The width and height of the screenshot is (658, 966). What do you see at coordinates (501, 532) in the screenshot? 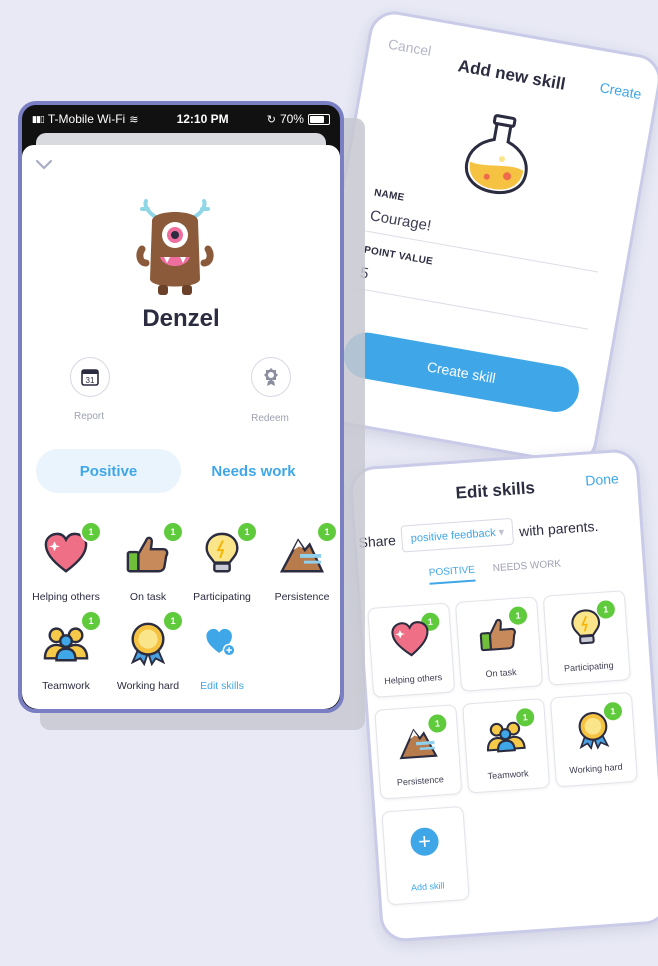
I see `chevron-down-icon: ▾` at bounding box center [501, 532].